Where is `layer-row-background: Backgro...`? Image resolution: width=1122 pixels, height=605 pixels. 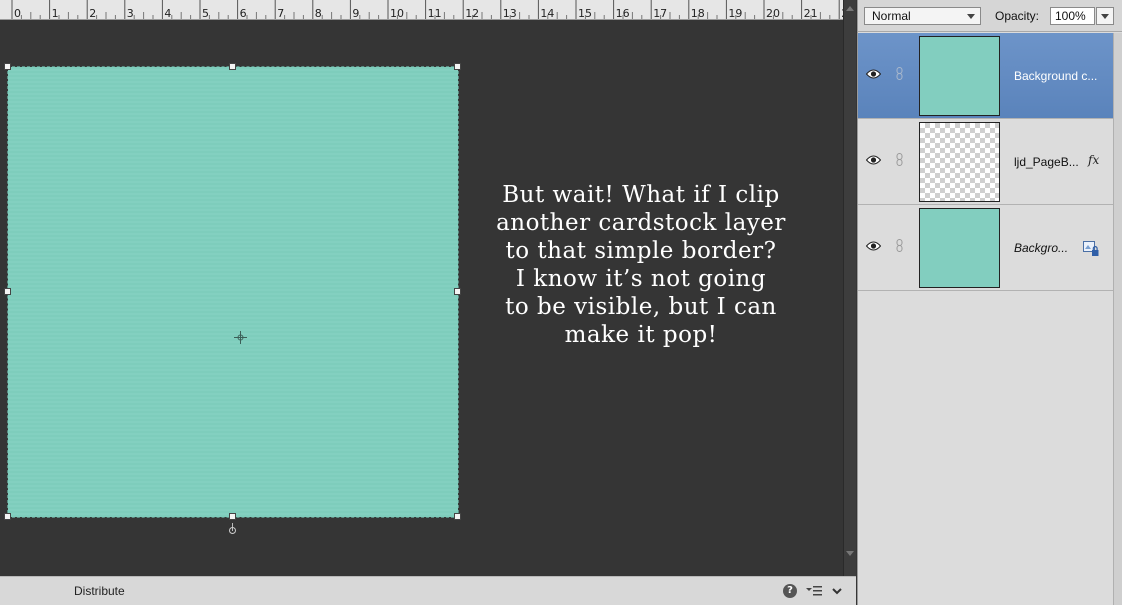 layer-row-background: Backgro... is located at coordinates (985, 248).